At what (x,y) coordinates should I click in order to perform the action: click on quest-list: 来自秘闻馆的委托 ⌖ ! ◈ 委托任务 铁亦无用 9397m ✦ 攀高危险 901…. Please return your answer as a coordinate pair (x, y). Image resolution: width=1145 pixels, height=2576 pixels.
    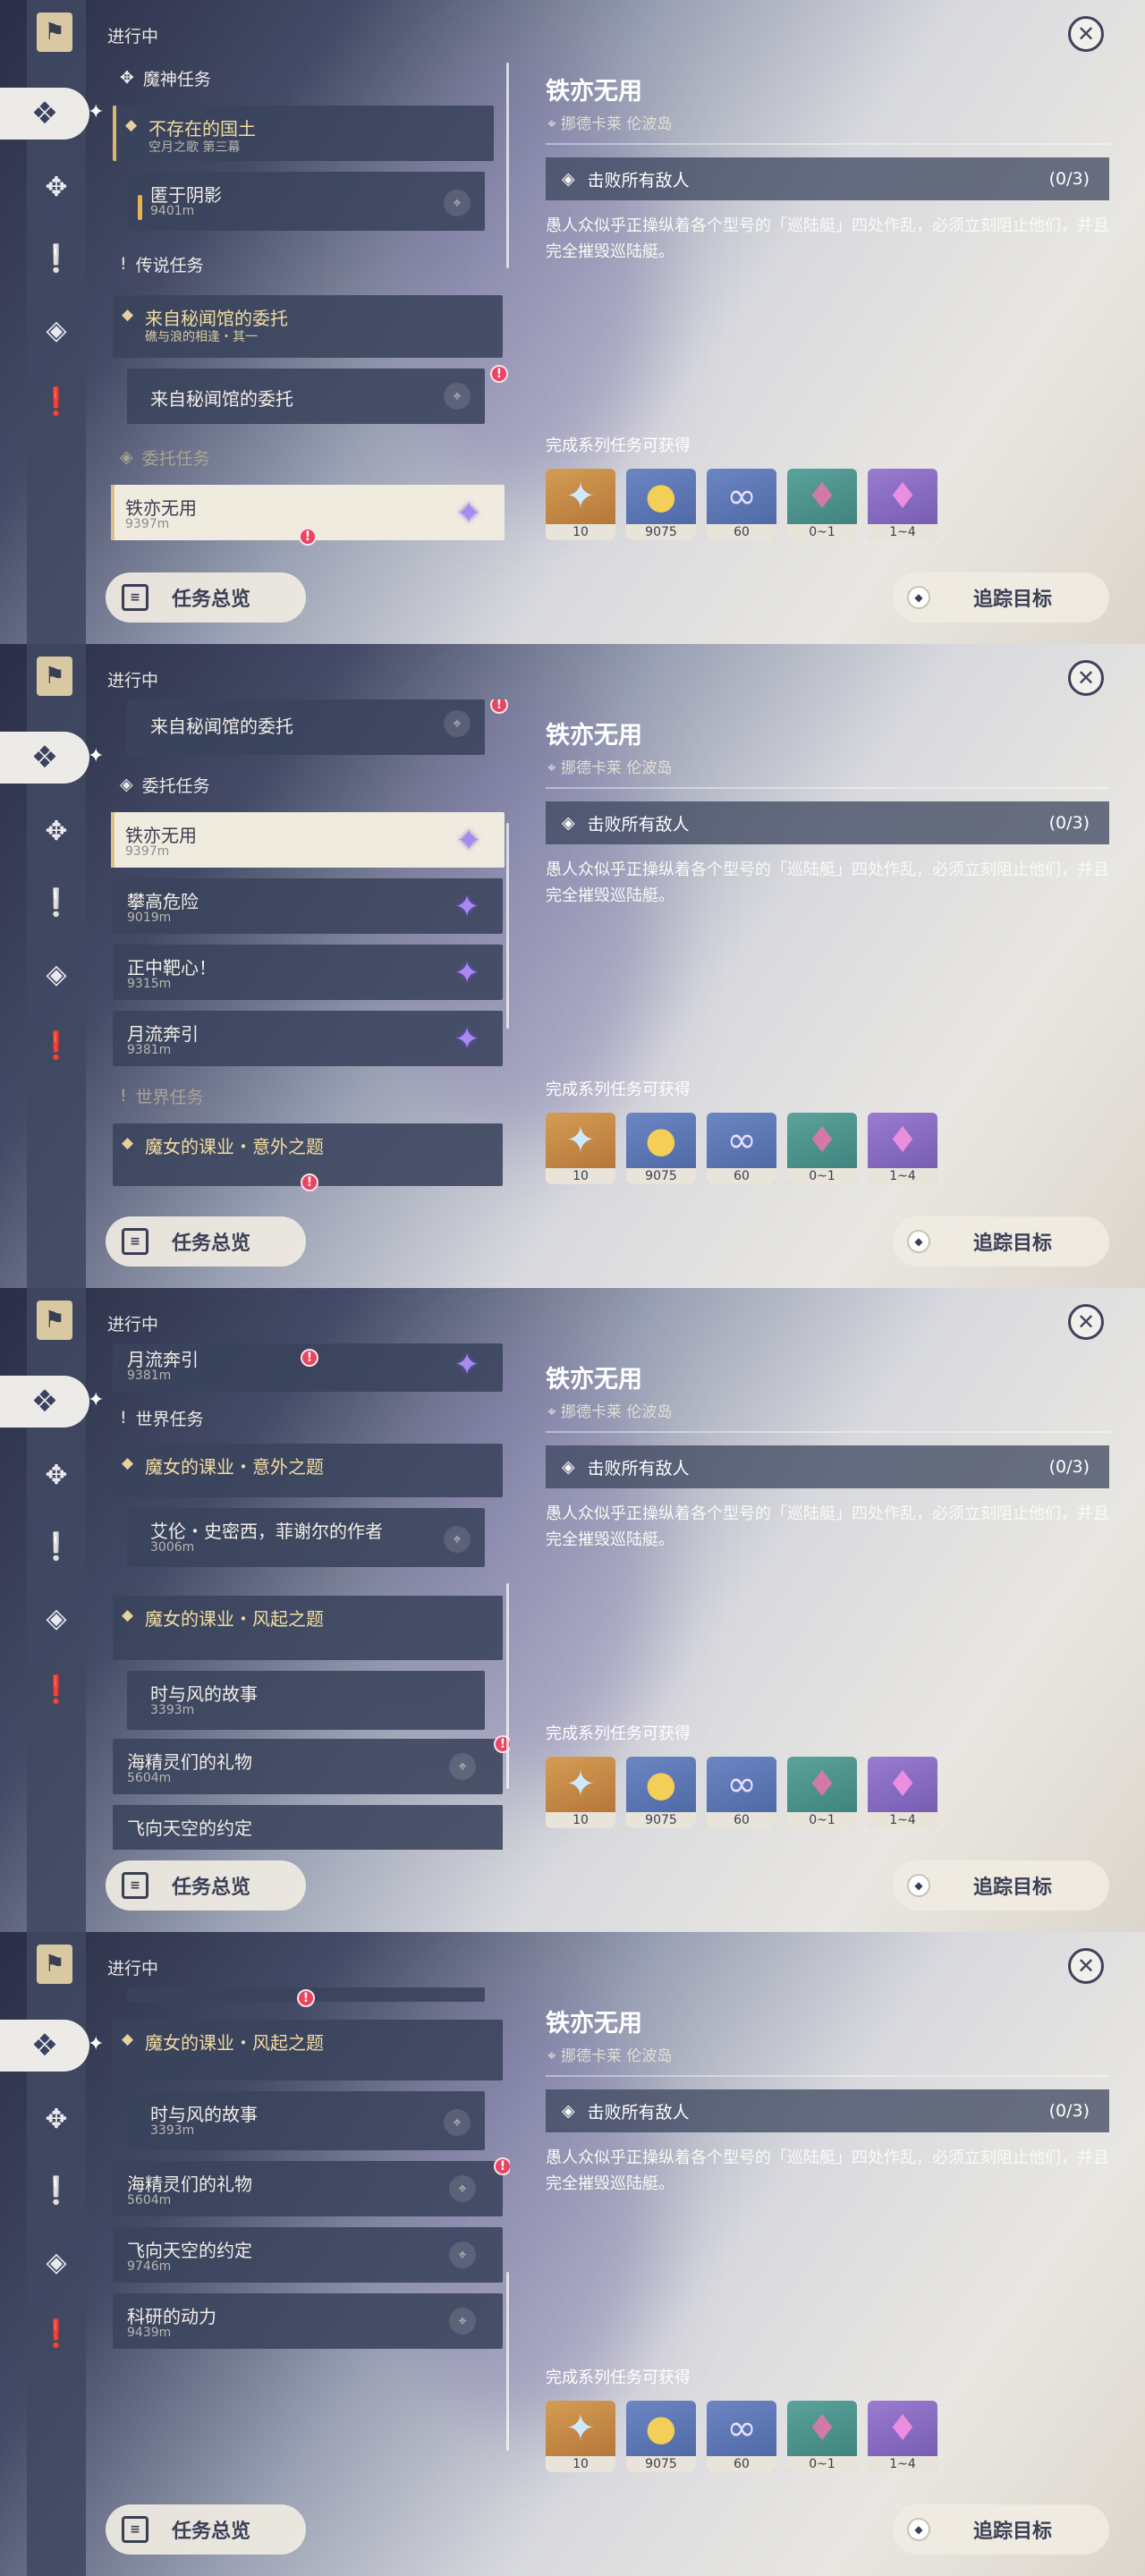
    Looking at the image, I should click on (308, 952).